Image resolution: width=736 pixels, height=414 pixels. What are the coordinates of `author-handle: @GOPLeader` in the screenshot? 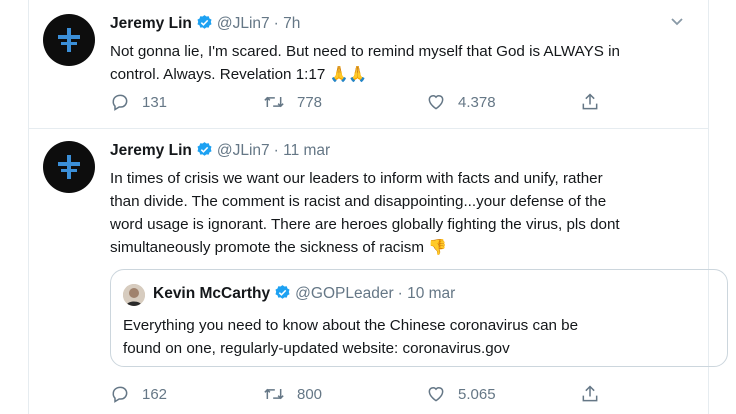 It's located at (344, 293).